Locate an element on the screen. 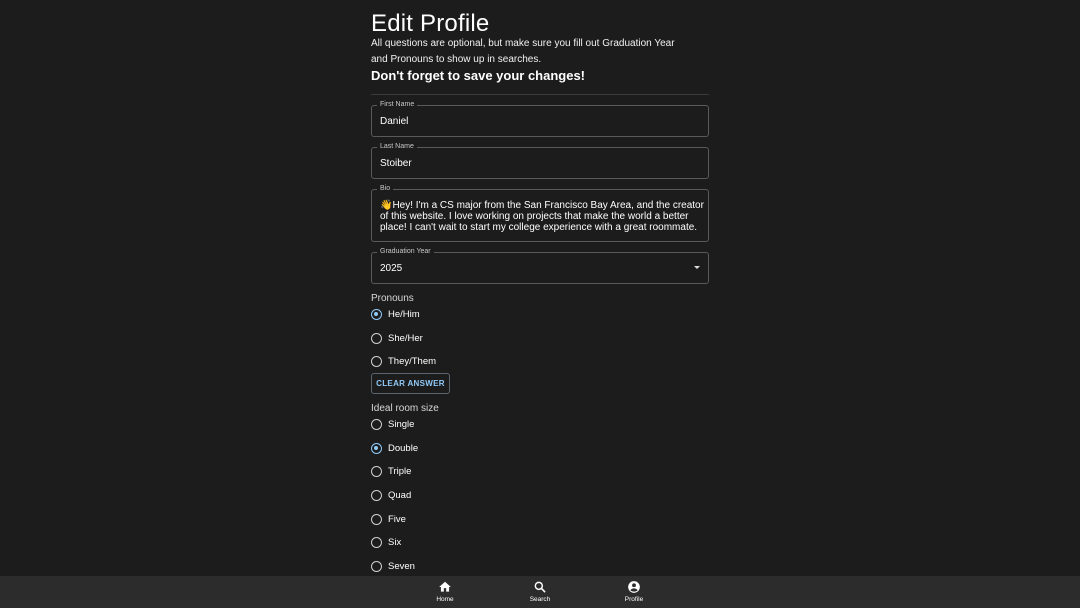 This screenshot has height=608, width=1080. radio-room-seven: Seven is located at coordinates (471, 566).